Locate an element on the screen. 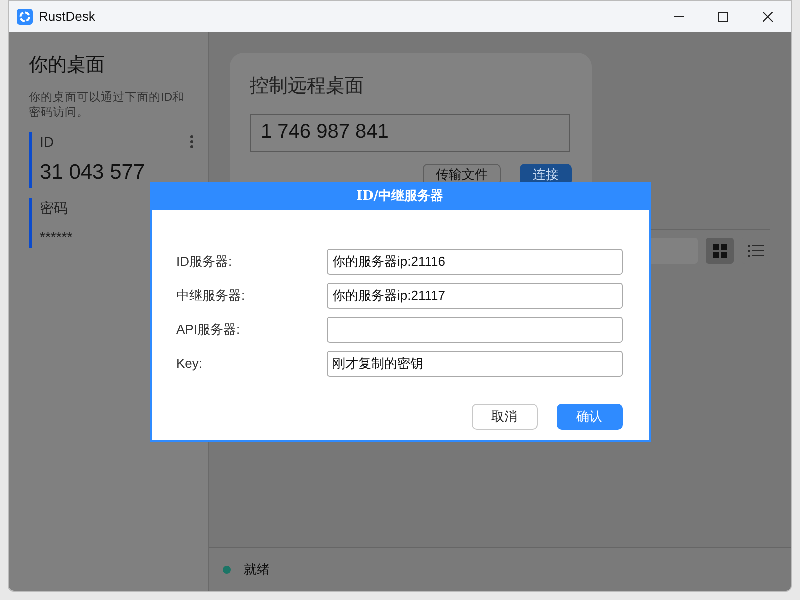 This screenshot has width=800, height=600. field-label: API服务器: is located at coordinates (209, 329).